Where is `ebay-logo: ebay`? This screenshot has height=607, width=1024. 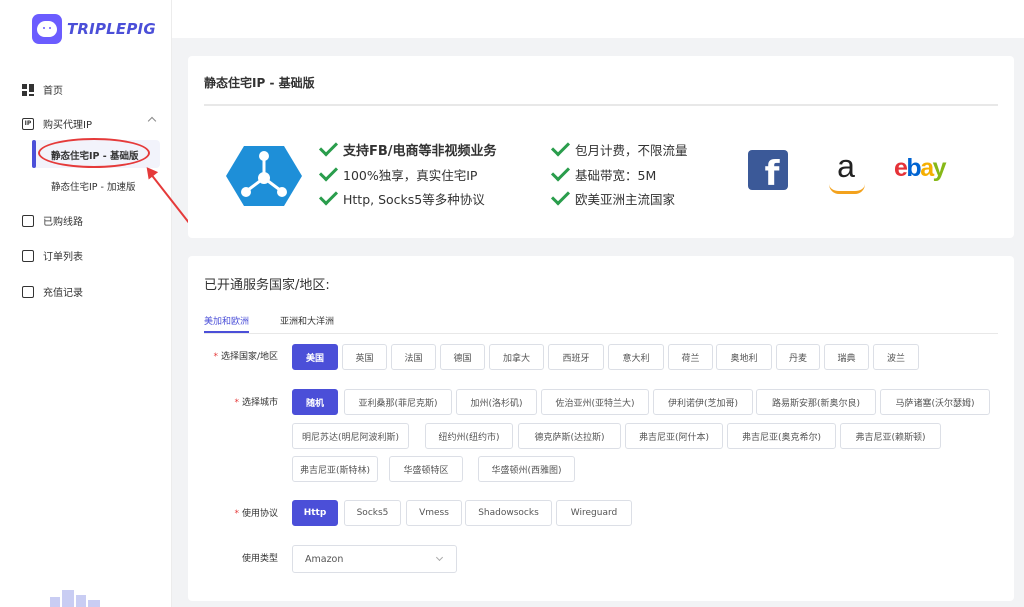 ebay-logo: ebay is located at coordinates (920, 168).